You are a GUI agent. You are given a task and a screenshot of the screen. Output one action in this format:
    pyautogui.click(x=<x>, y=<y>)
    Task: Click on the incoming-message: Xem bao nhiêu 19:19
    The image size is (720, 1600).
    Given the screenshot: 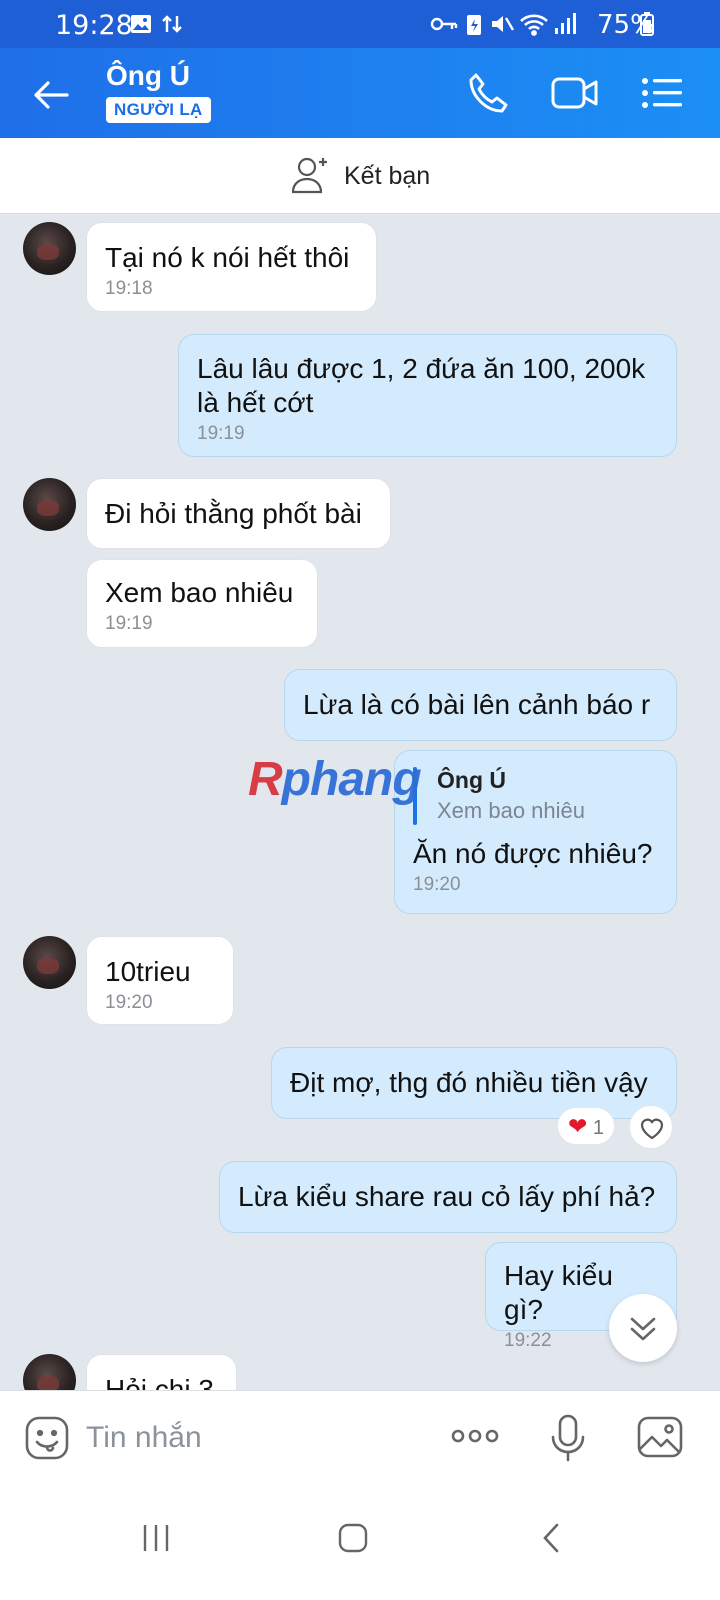 What is the action you would take?
    pyautogui.click(x=202, y=603)
    